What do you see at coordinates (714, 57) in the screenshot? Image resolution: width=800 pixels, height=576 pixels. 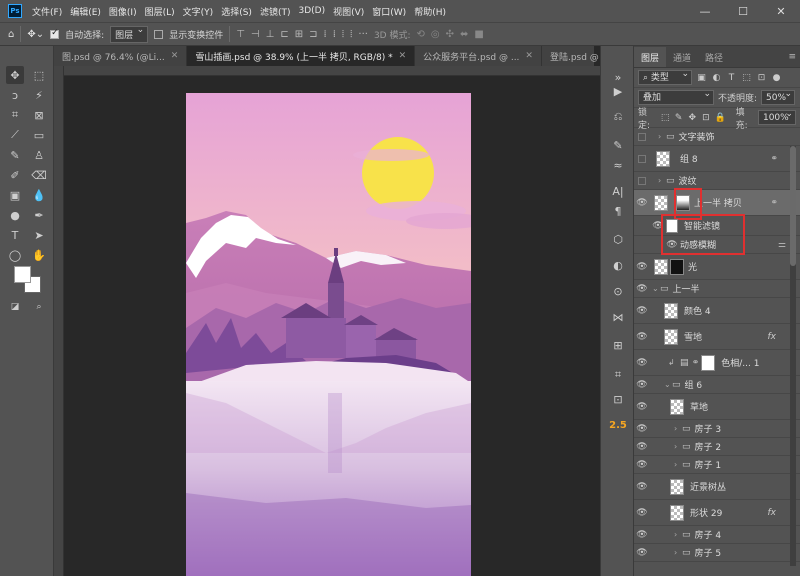 I see `tab-paths: 路径` at bounding box center [714, 57].